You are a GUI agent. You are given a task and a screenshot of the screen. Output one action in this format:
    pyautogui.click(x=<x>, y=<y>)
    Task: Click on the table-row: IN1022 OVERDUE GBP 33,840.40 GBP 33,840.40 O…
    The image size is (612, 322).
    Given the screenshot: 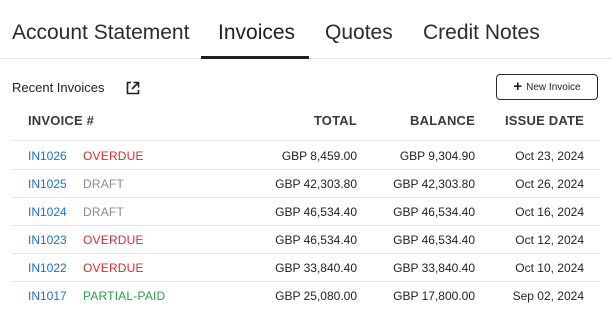 What is the action you would take?
    pyautogui.click(x=306, y=267)
    